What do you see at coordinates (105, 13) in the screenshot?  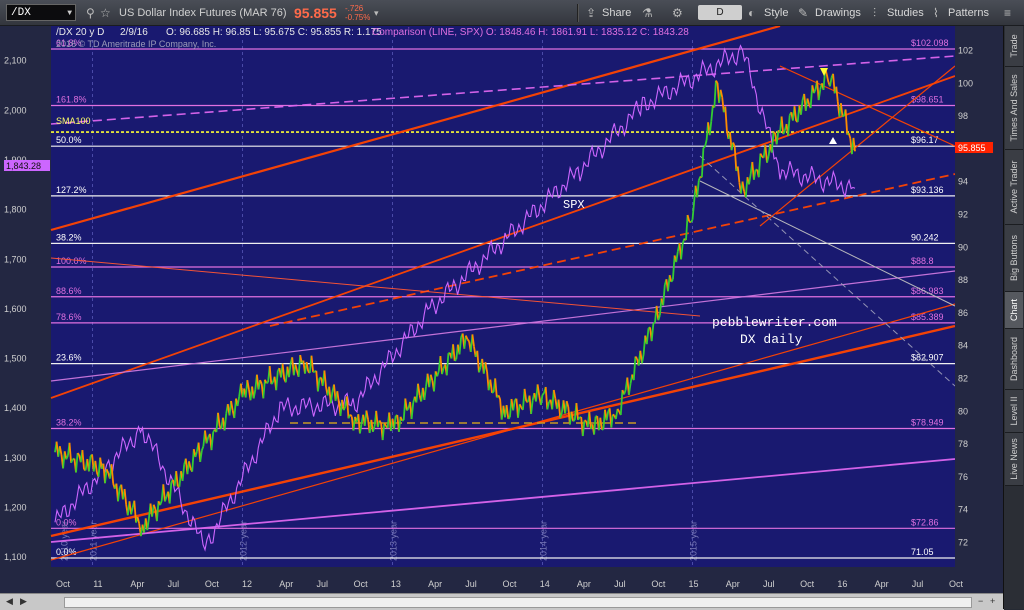 I see `star-icon: ☆` at bounding box center [105, 13].